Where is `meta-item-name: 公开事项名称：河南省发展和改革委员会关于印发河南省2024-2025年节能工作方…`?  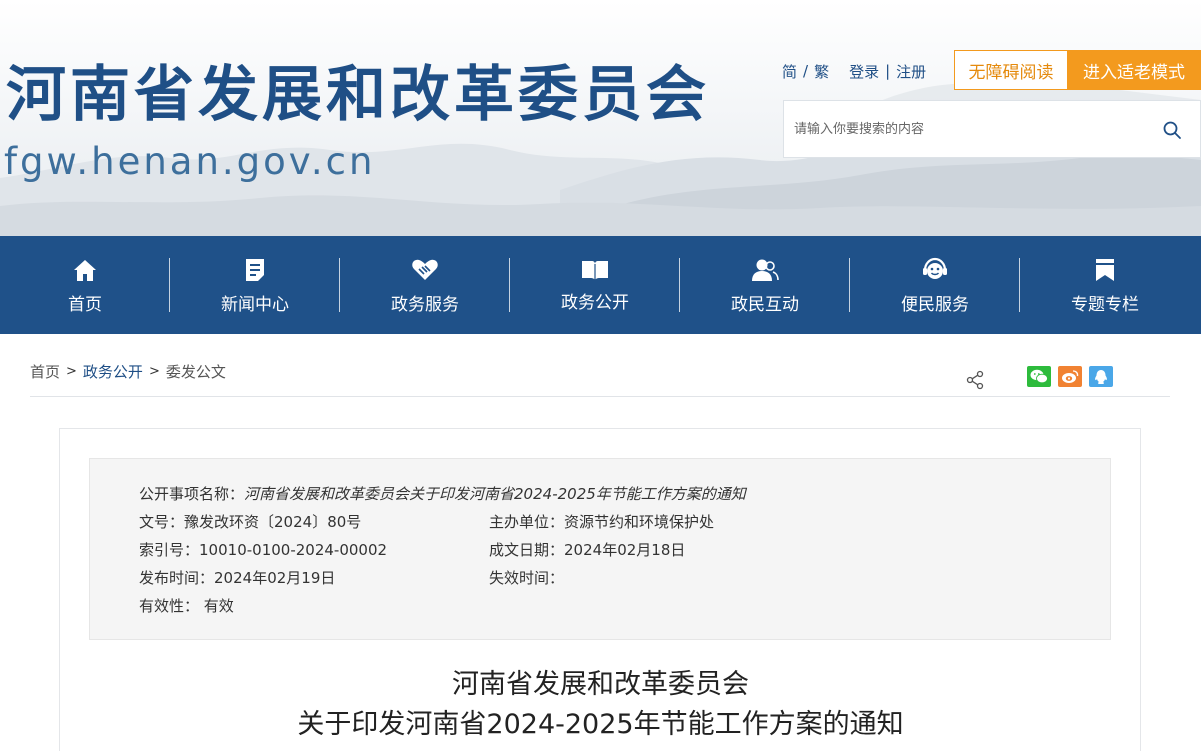
meta-item-name: 公开事项名称：河南省发展和改革委员会关于印发河南省2024-2025年节能工作方… is located at coordinates (442, 494).